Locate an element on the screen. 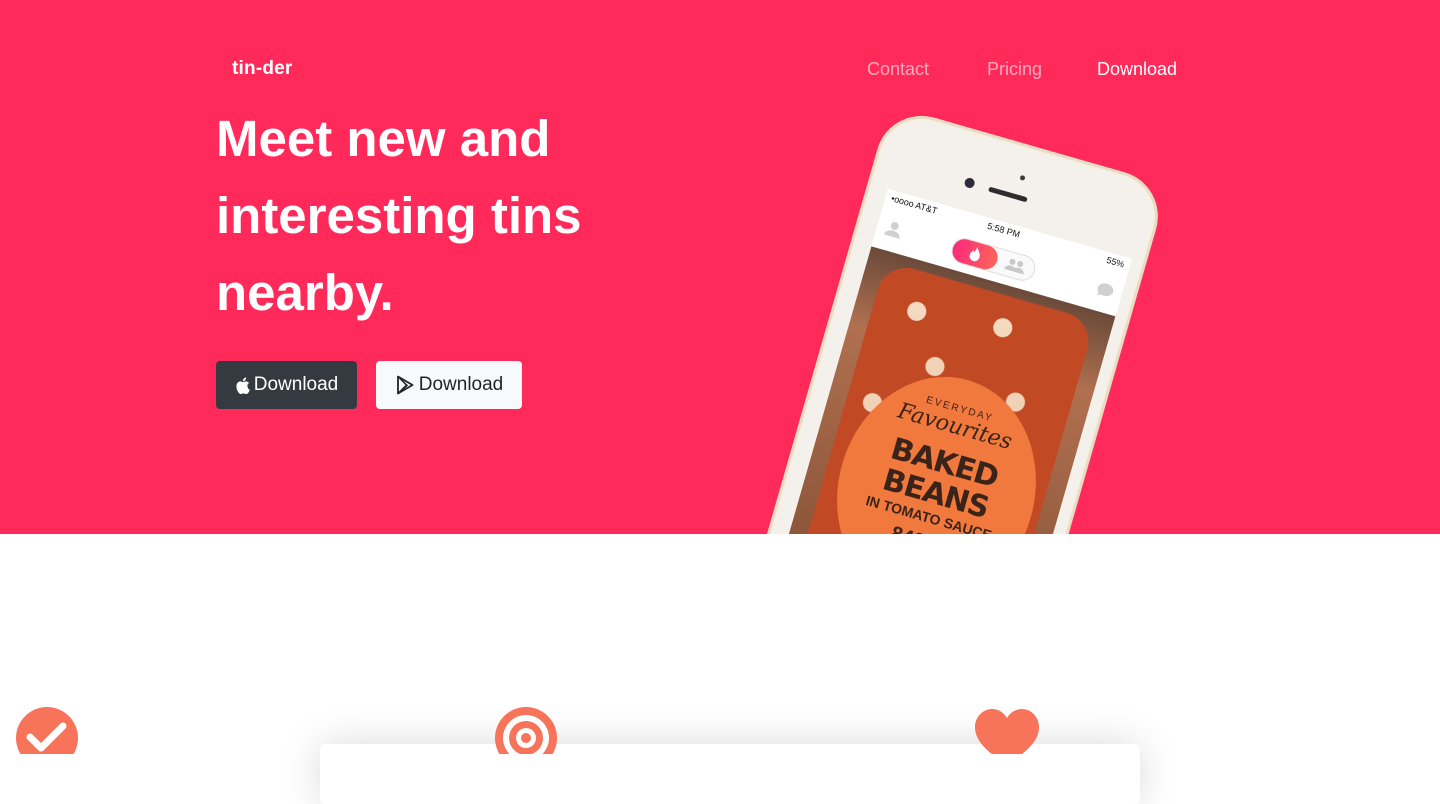 Image resolution: width=1440 pixels, height=804 pixels. play-download-label: Download is located at coordinates (461, 384).